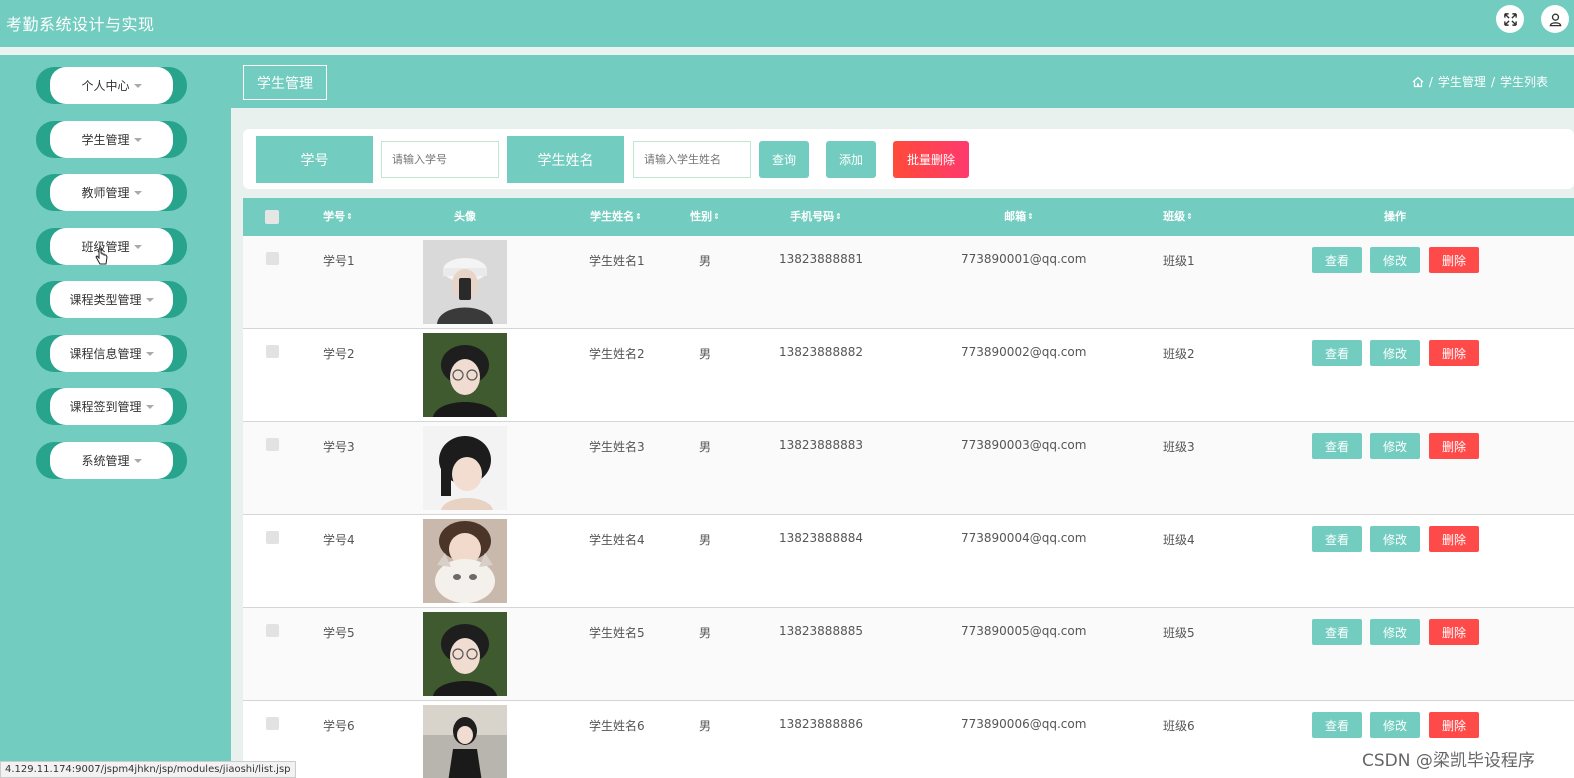 The image size is (1574, 778). Describe the element at coordinates (851, 159) in the screenshot. I see `add-button: 添加` at that location.